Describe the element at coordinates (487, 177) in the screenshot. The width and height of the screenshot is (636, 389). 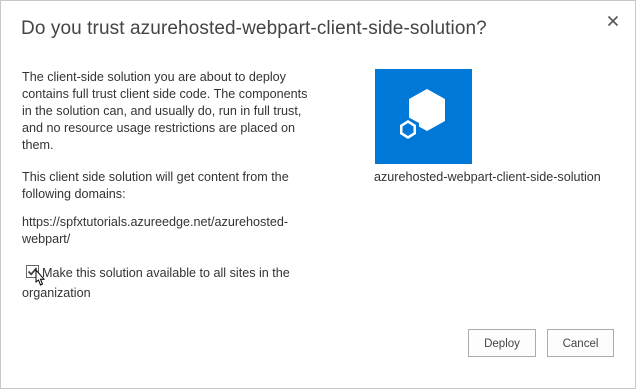
I see `app-name: azurehosted-webpart-client-side-solution` at that location.